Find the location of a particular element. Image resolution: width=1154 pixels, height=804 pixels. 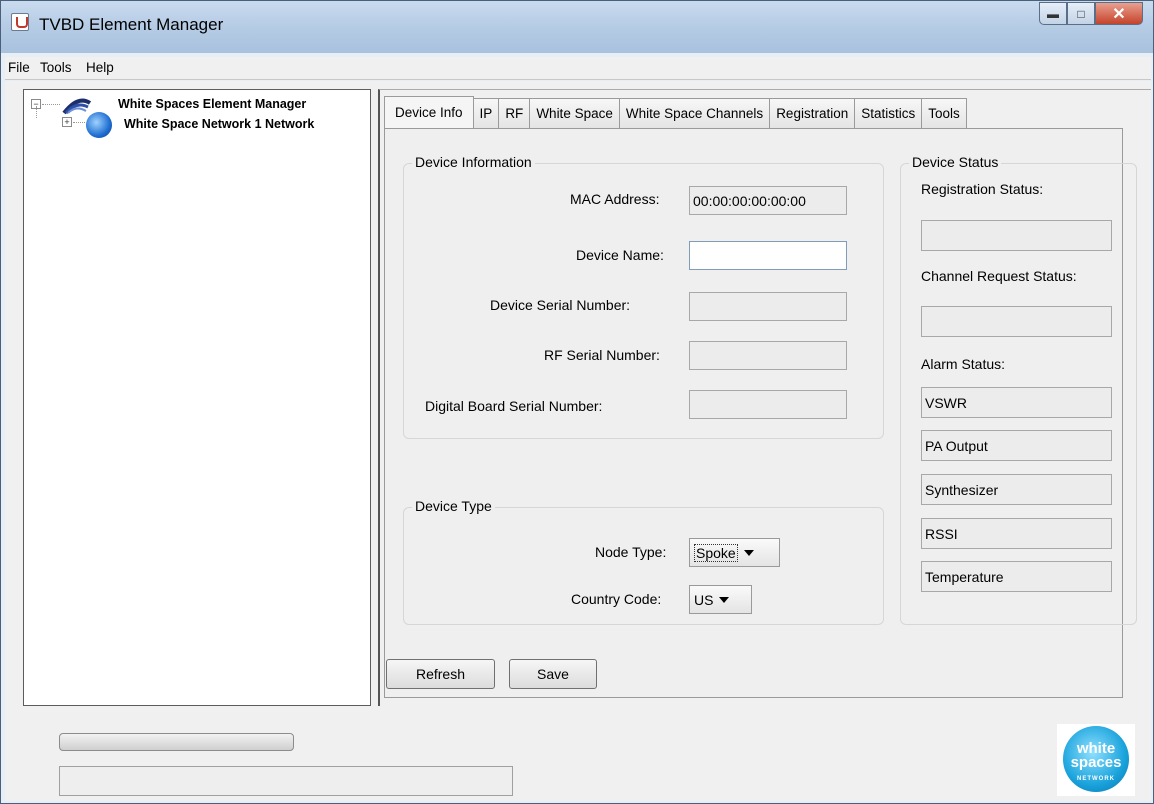

tree-node-network: + White Space Network 1 Network is located at coordinates (197, 122).